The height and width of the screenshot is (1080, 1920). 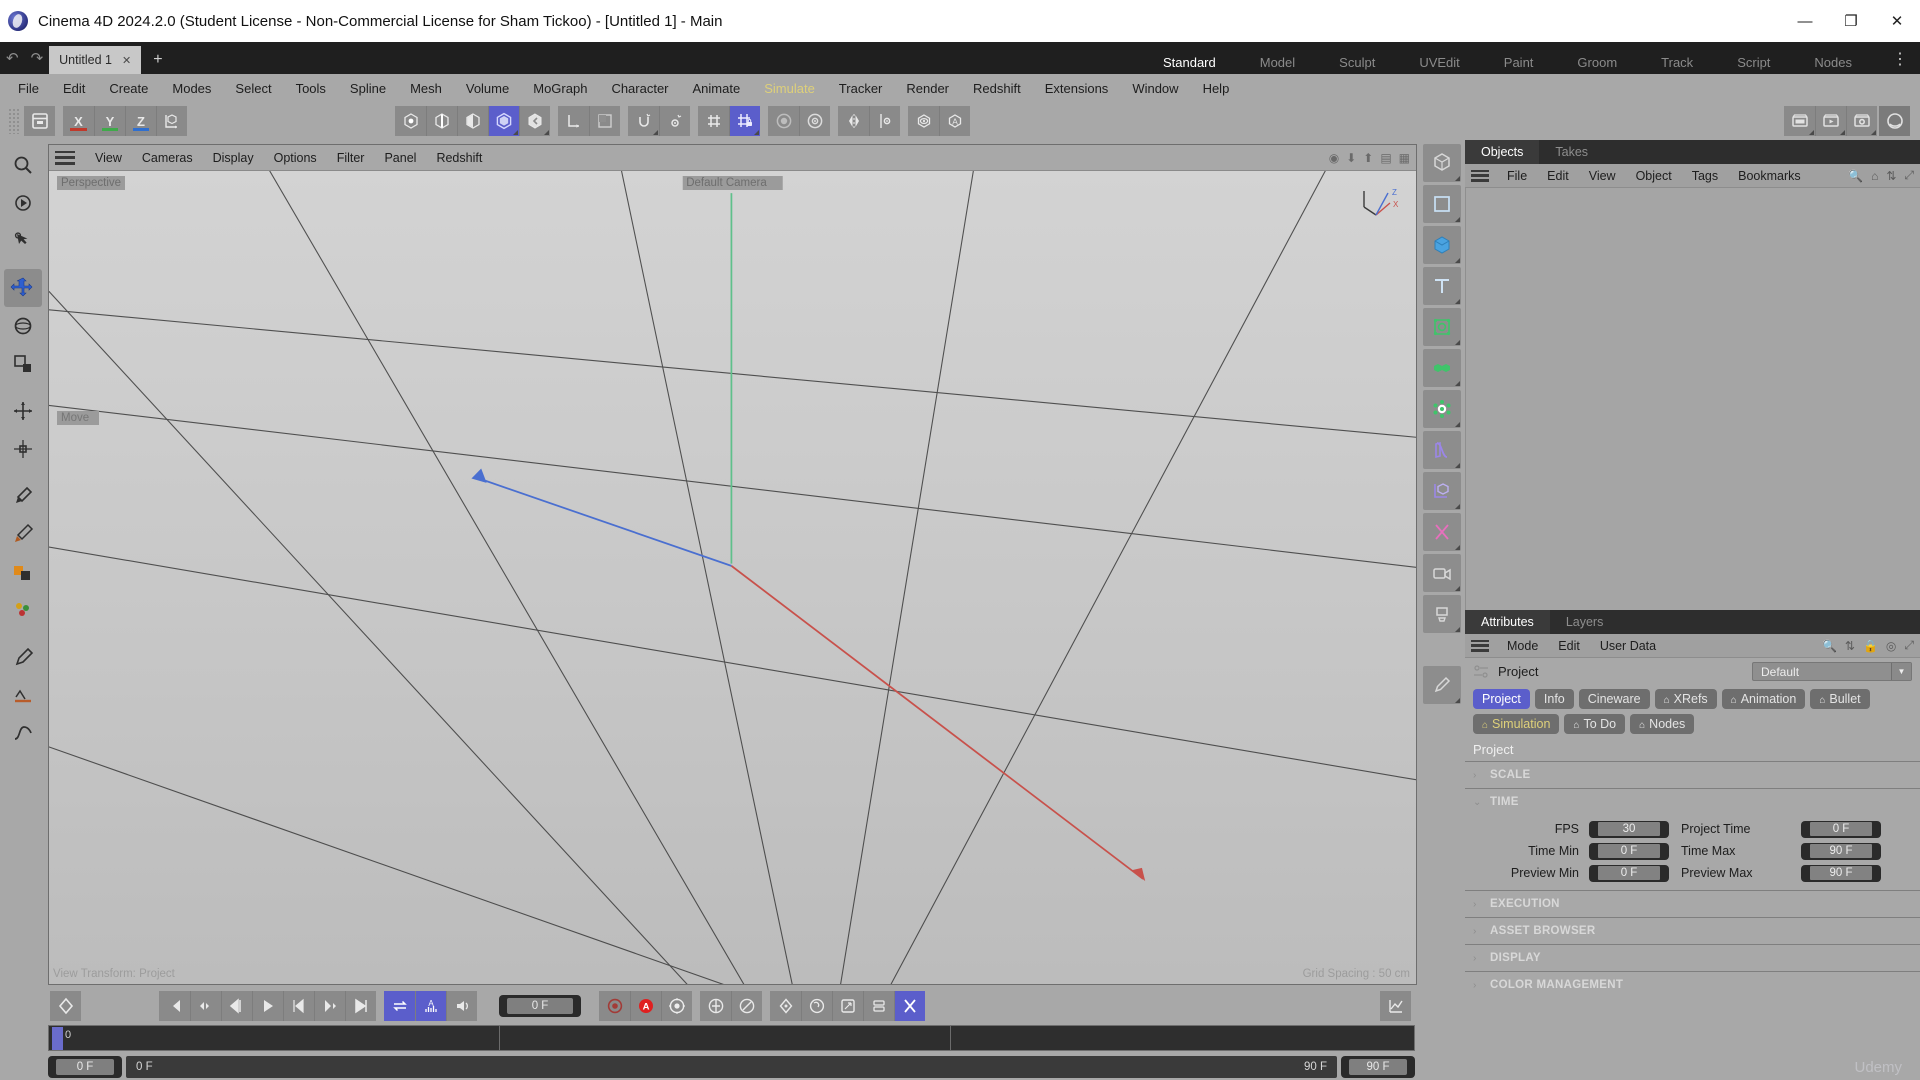 What do you see at coordinates (1571, 152) in the screenshot?
I see `panel-tab-takes: Takes` at bounding box center [1571, 152].